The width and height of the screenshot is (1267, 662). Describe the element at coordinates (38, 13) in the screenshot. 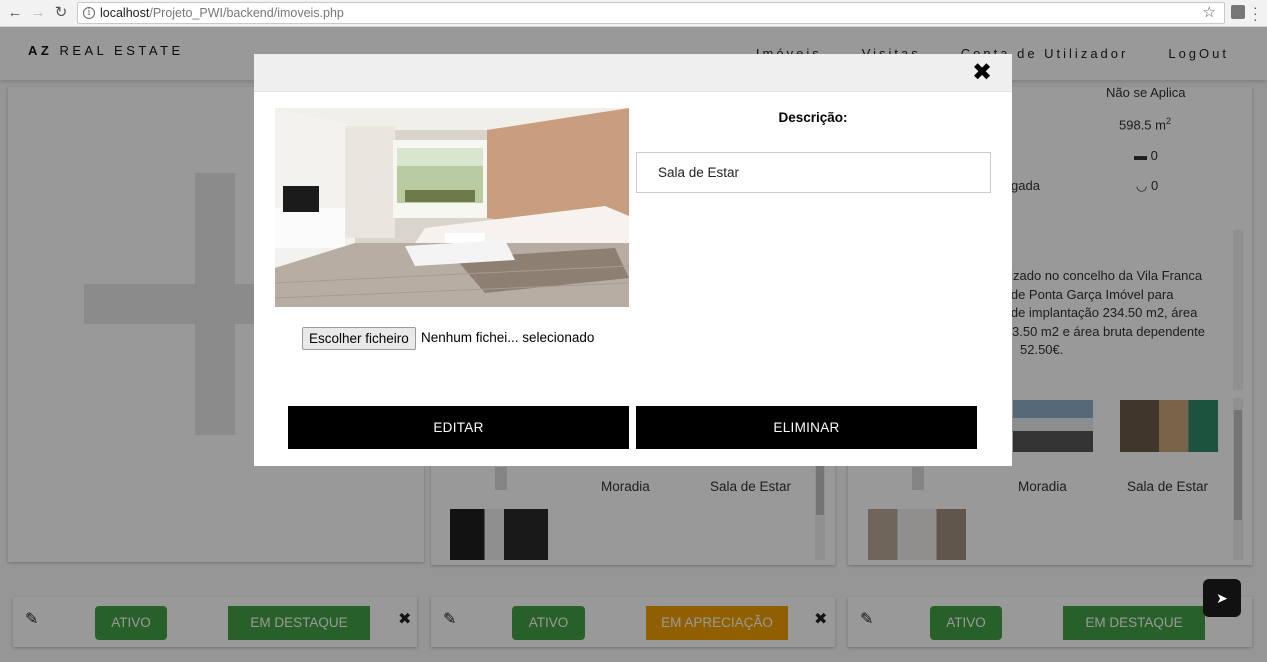

I see `forward-arrow-icon: →` at that location.